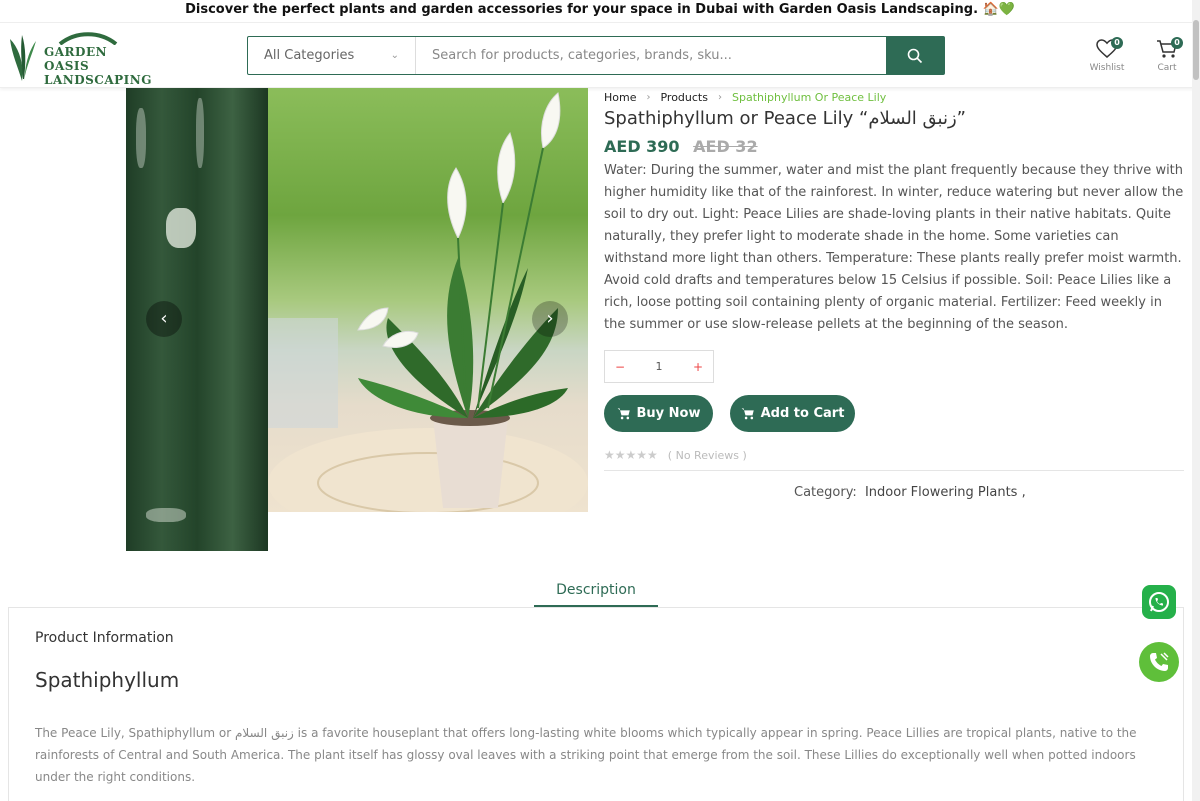  Describe the element at coordinates (620, 367) in the screenshot. I see `qty-decrease-button: −` at that location.